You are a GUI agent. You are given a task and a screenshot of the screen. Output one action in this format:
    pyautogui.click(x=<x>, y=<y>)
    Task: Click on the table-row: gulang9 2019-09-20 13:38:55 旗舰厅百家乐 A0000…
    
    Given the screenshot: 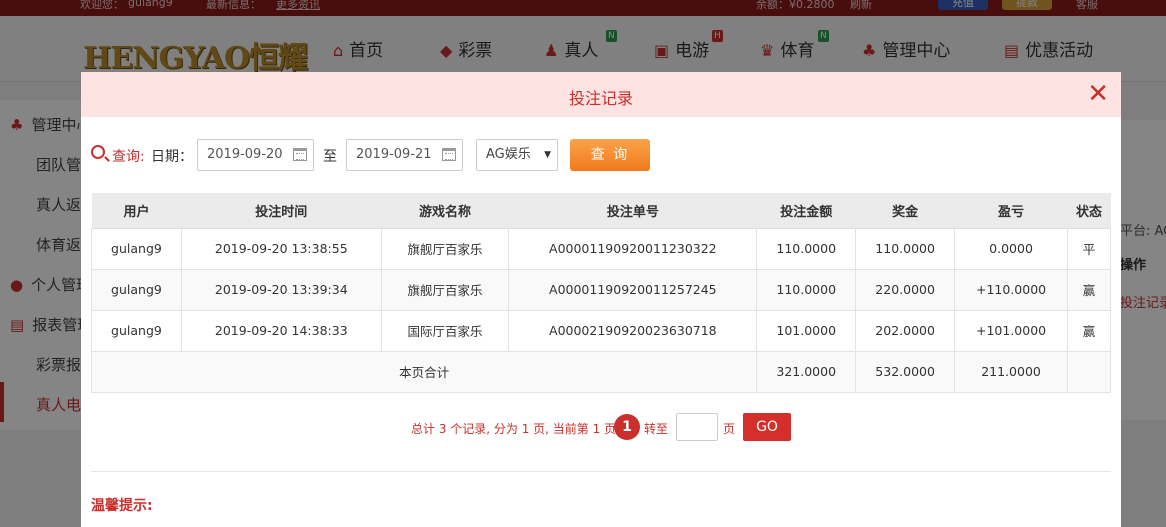 What is the action you would take?
    pyautogui.click(x=601, y=248)
    